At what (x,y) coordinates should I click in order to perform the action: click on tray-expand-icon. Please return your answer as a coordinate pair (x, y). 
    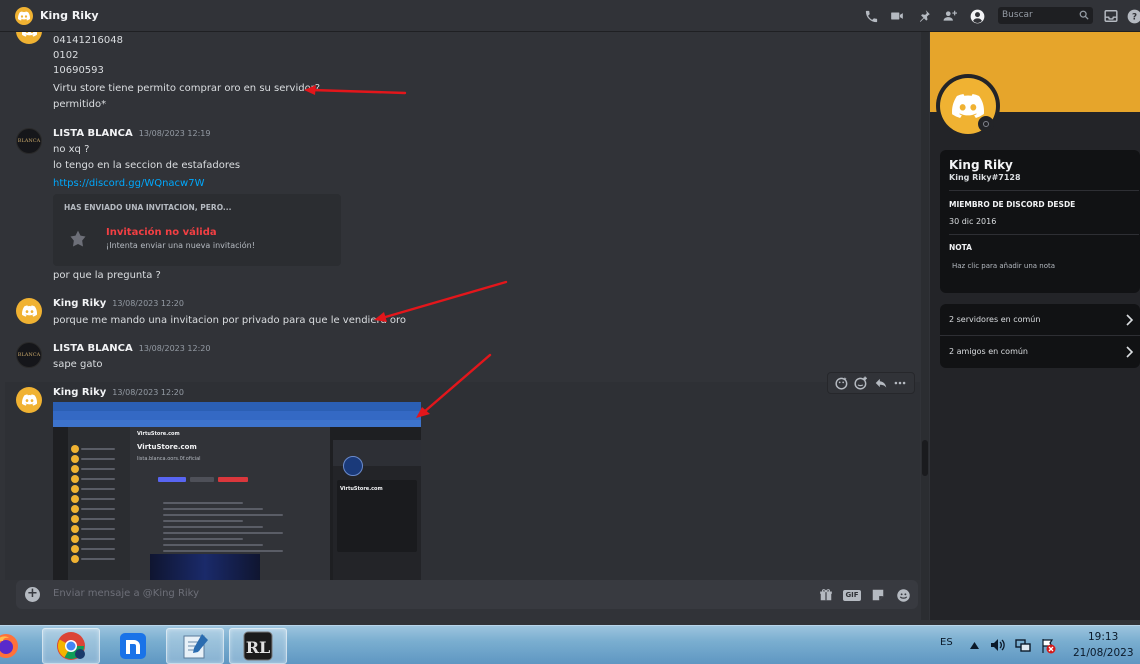
    Looking at the image, I should click on (974, 645).